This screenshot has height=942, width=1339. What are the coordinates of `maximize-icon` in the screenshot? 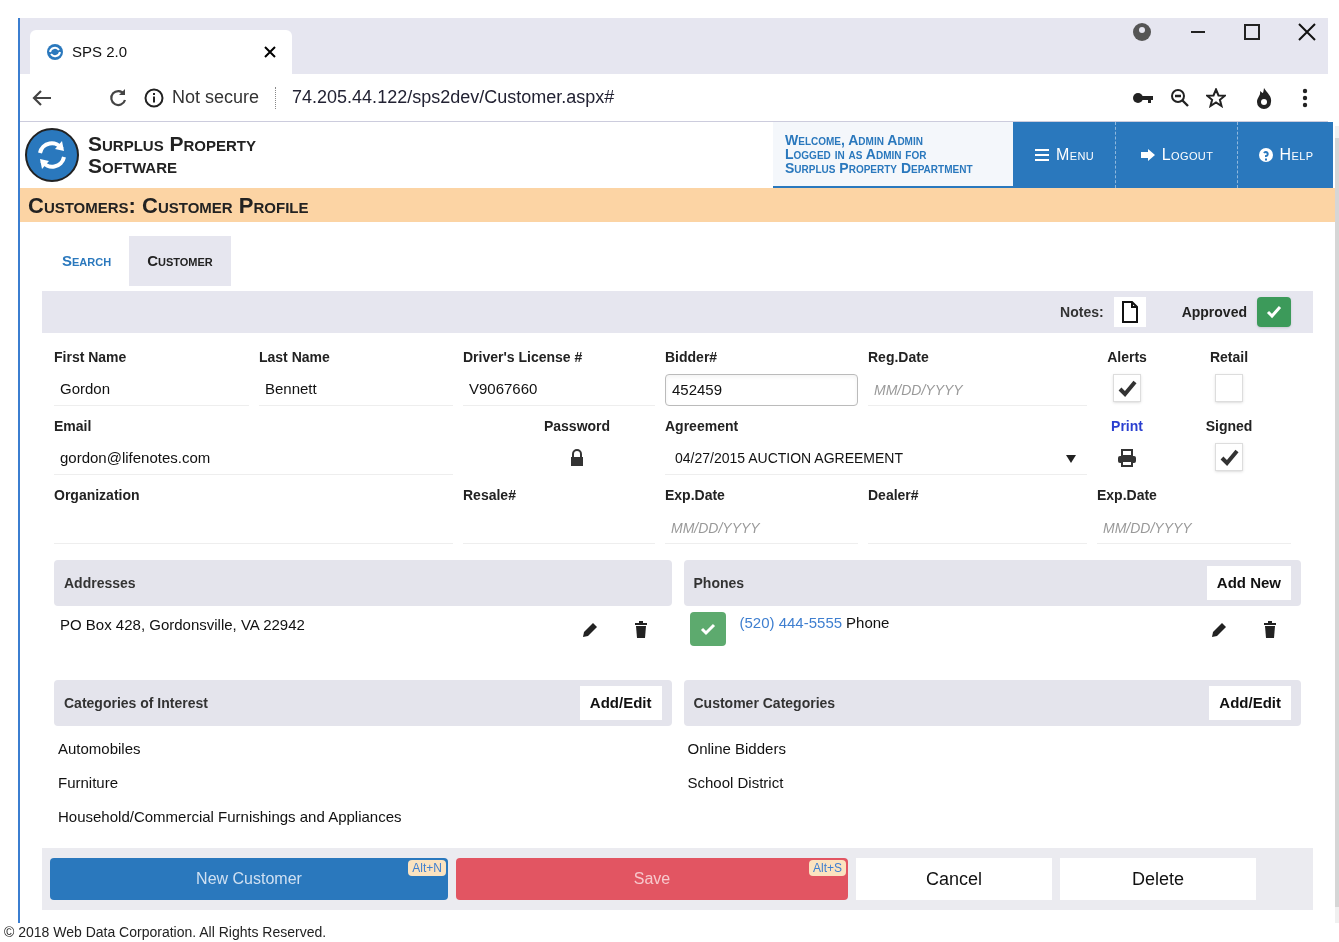 It's located at (1252, 32).